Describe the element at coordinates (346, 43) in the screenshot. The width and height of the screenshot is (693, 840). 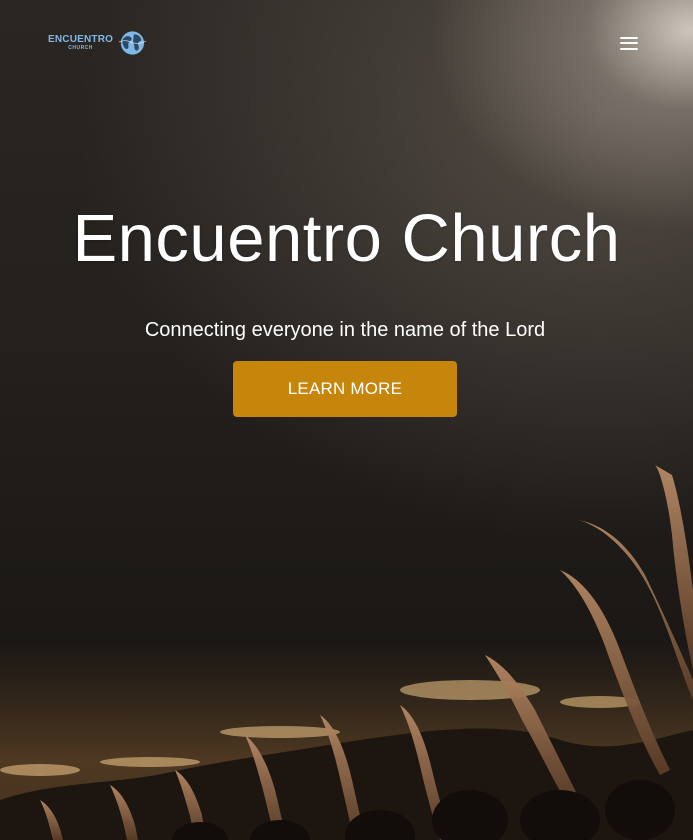
I see `top-navigation-bar: ENCUENTRO CHURCH` at that location.